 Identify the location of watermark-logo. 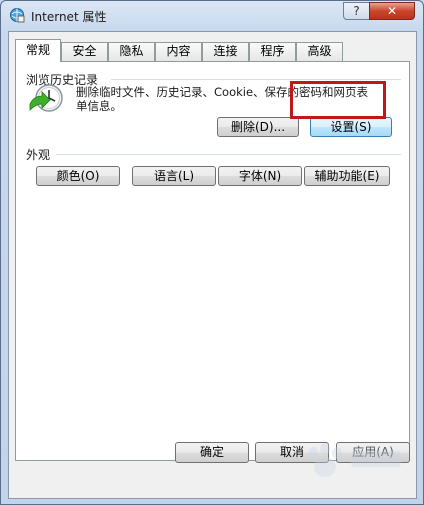
(356, 461).